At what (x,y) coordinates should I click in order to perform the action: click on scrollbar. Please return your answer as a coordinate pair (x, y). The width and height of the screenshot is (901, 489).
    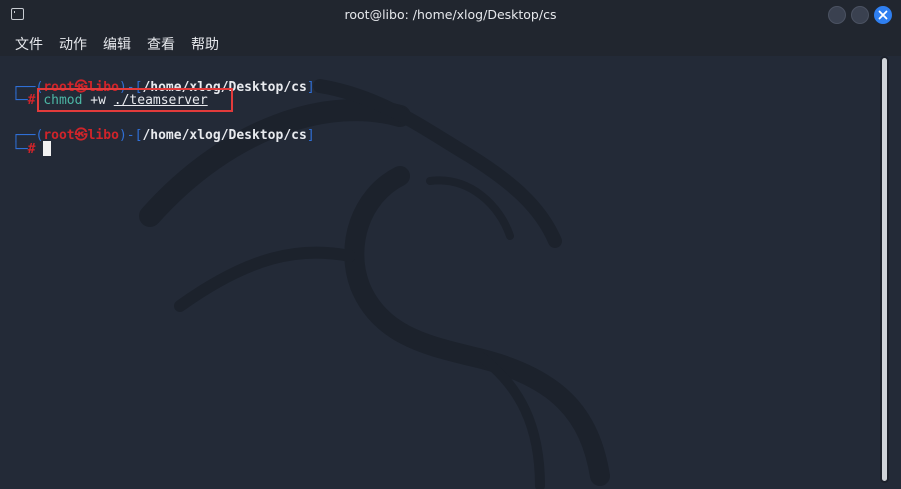
    Looking at the image, I should click on (884, 269).